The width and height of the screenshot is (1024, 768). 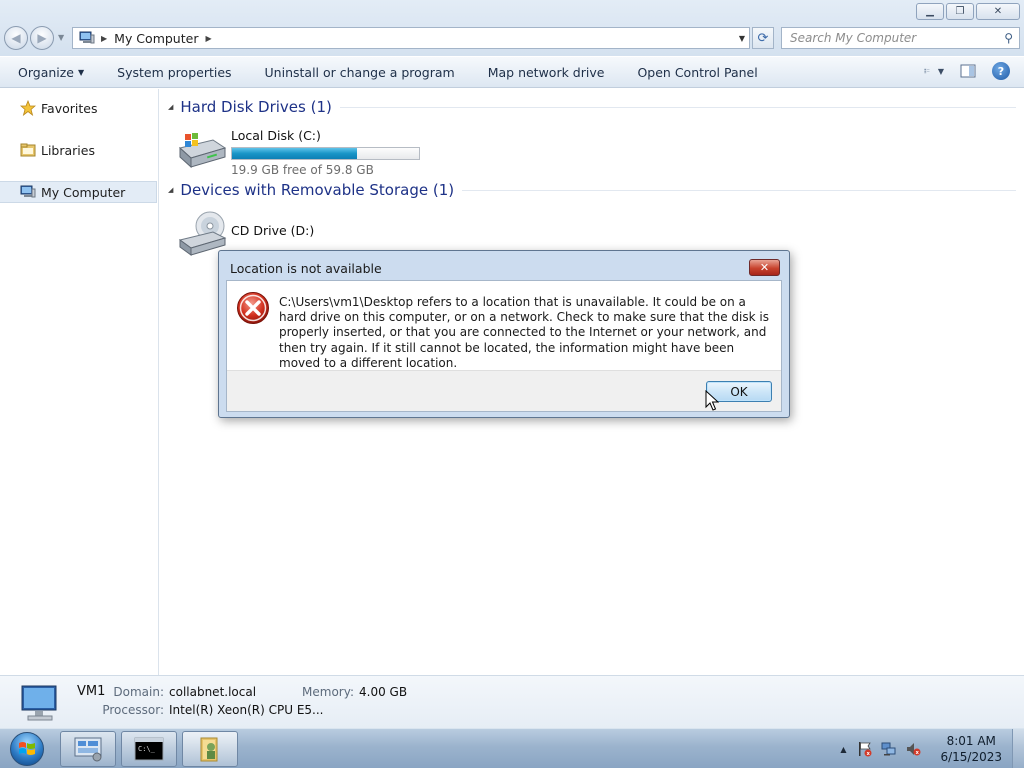 I want to click on drive-usage-bar, so click(x=325, y=153).